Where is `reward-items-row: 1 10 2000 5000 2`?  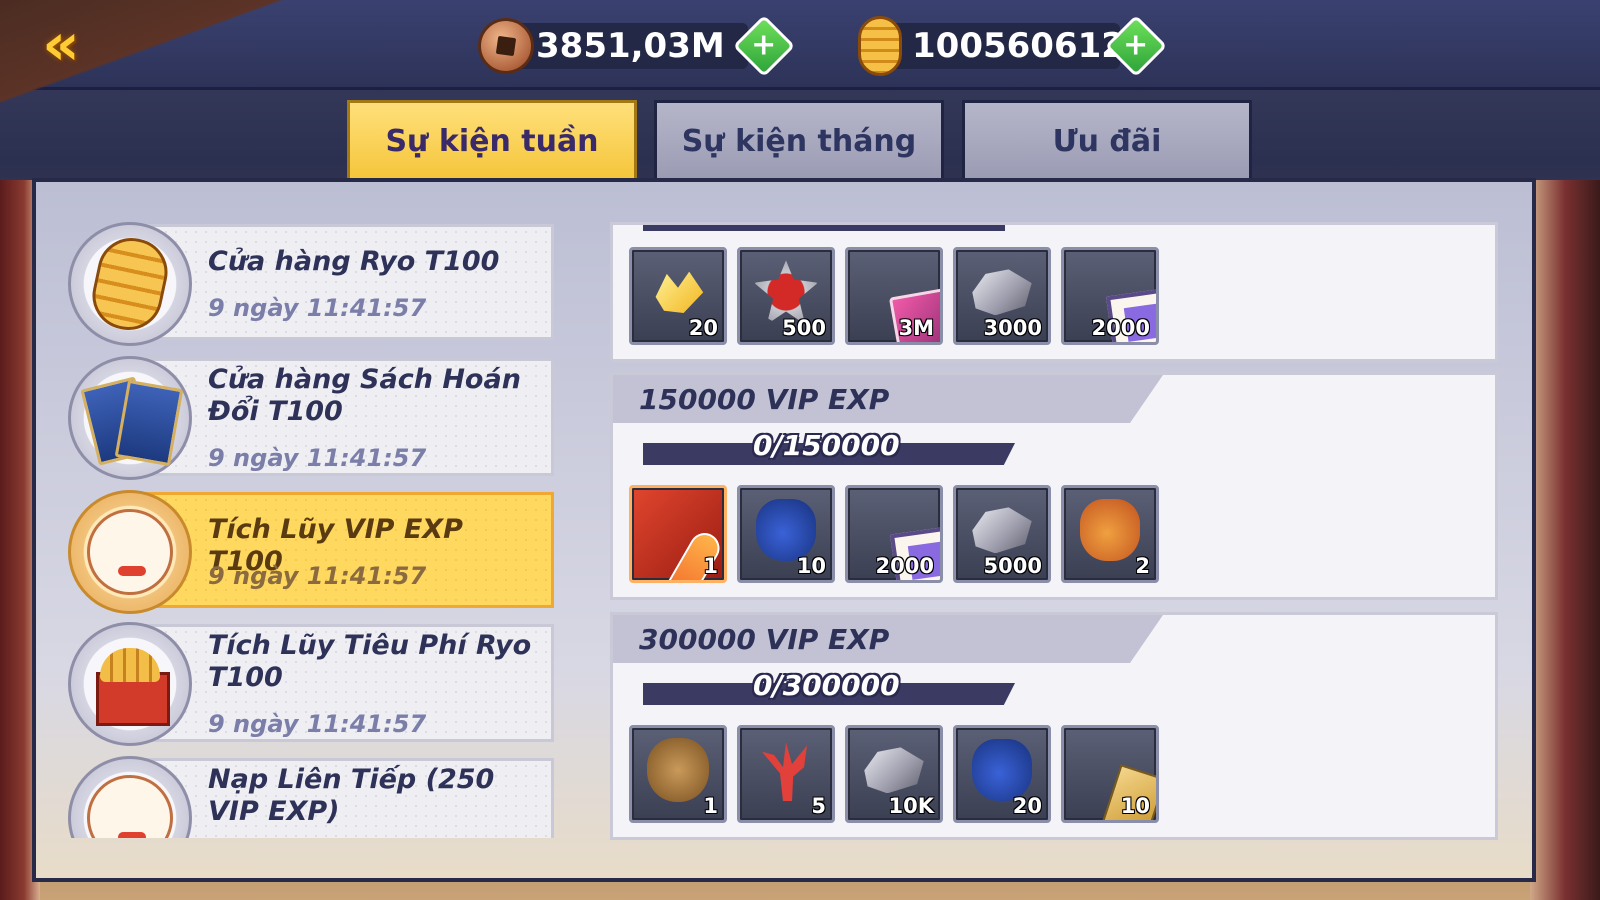 reward-items-row: 1 10 2000 5000 2 is located at coordinates (894, 534).